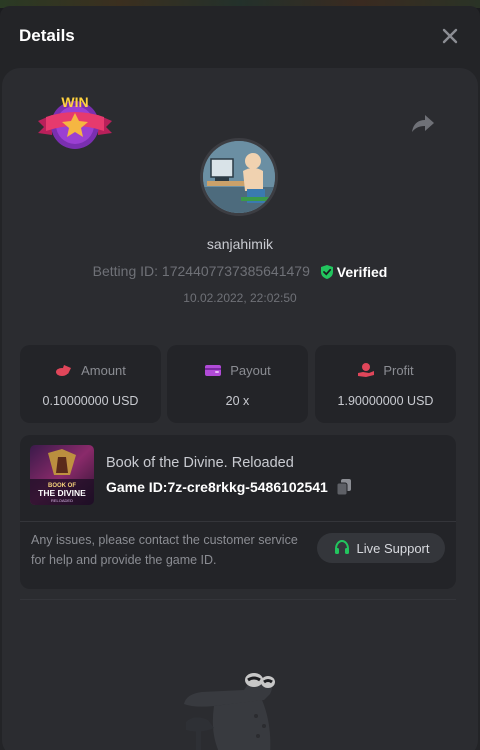 The image size is (480, 750). I want to click on wallet-icon, so click(213, 370).